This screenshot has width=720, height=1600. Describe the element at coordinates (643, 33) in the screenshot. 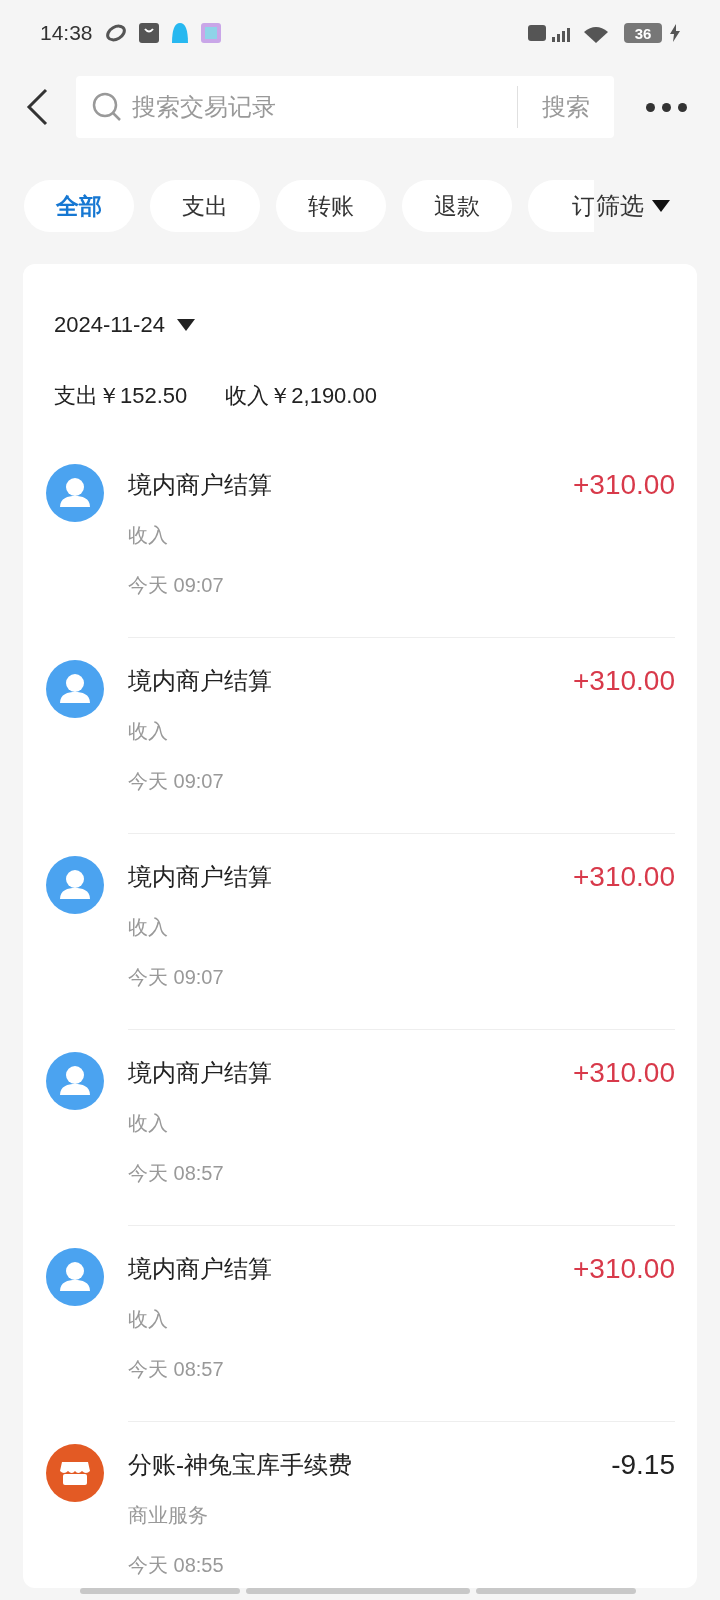

I see `battery-icon: 36` at that location.